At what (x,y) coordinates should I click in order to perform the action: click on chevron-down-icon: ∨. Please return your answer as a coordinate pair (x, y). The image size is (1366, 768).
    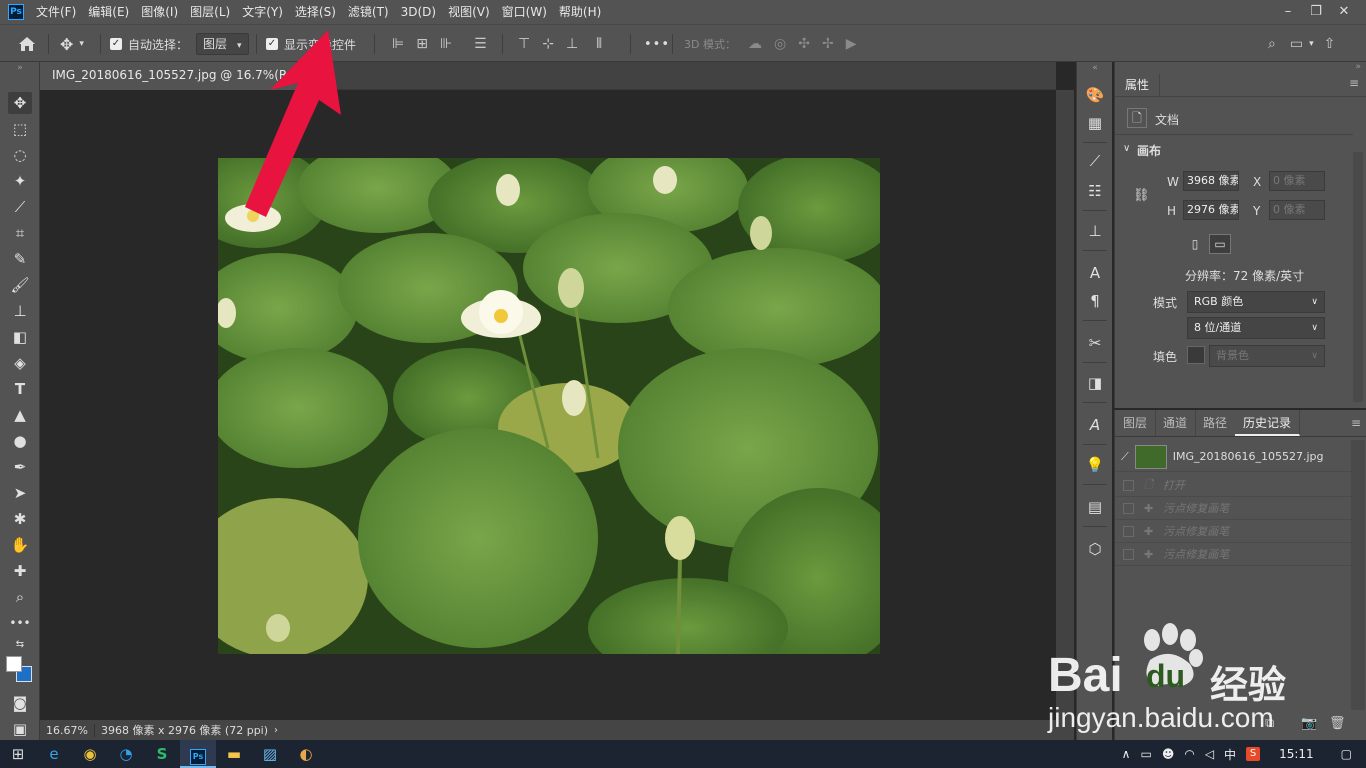
    Looking at the image, I should click on (1126, 148).